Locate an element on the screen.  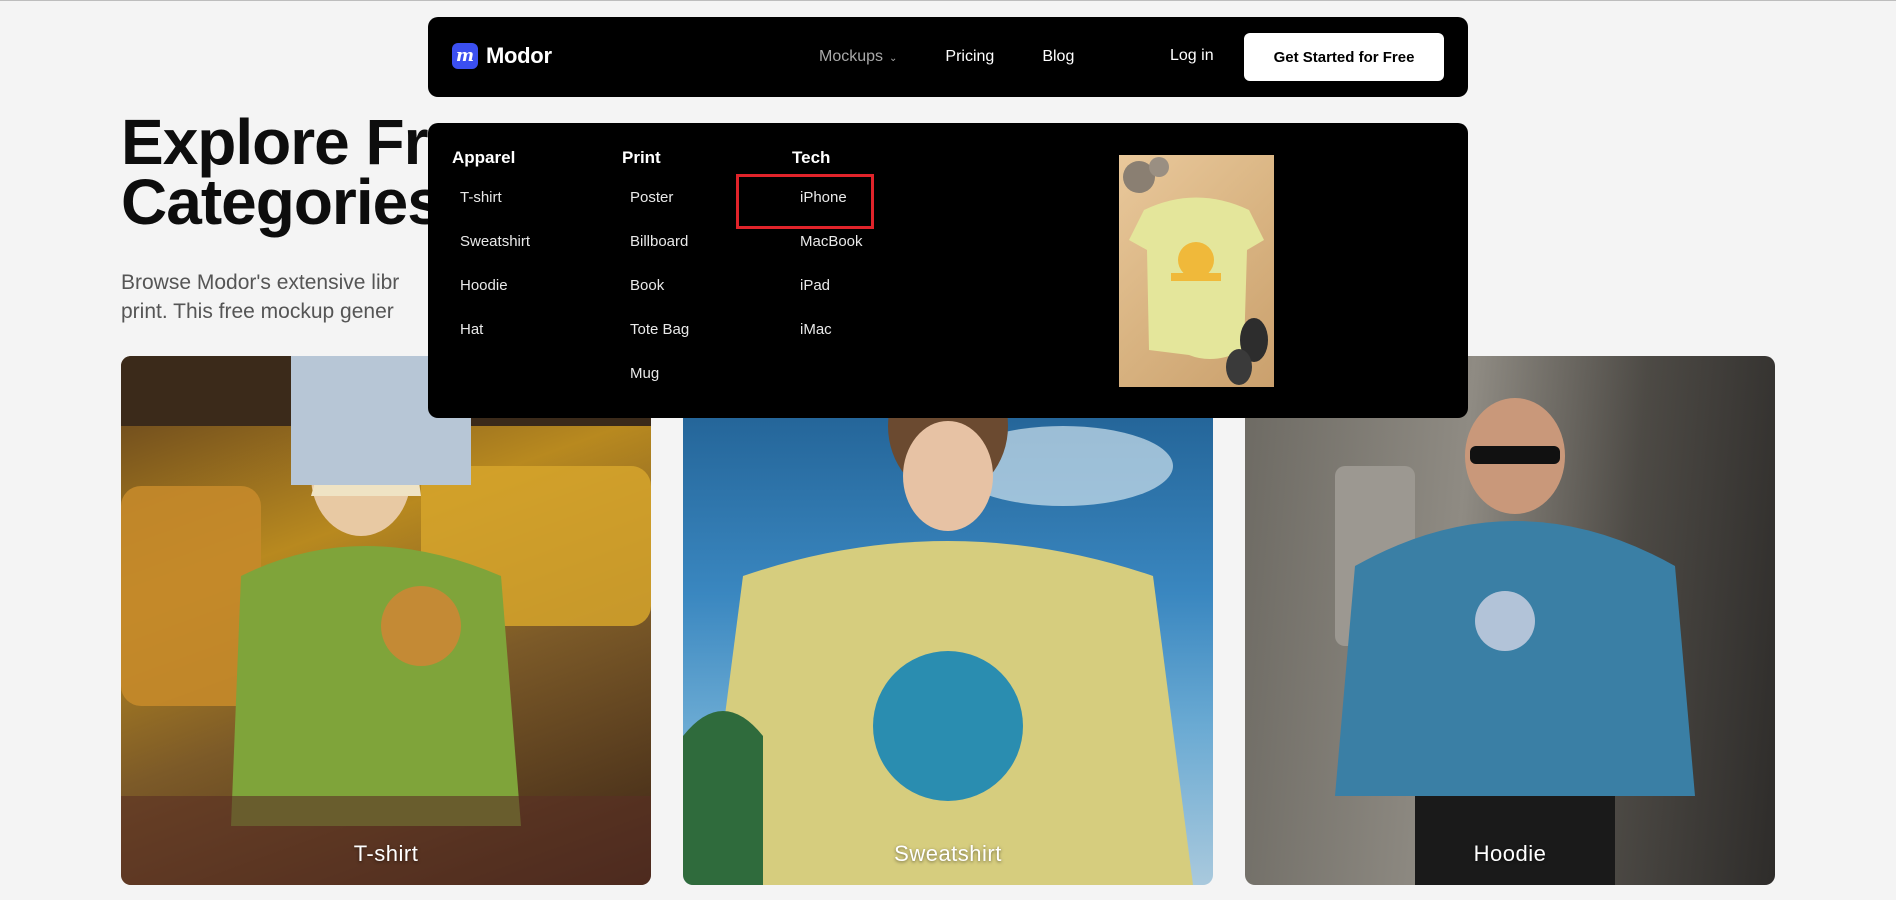
chevron-down-icon: ⌄ is located at coordinates (893, 58).